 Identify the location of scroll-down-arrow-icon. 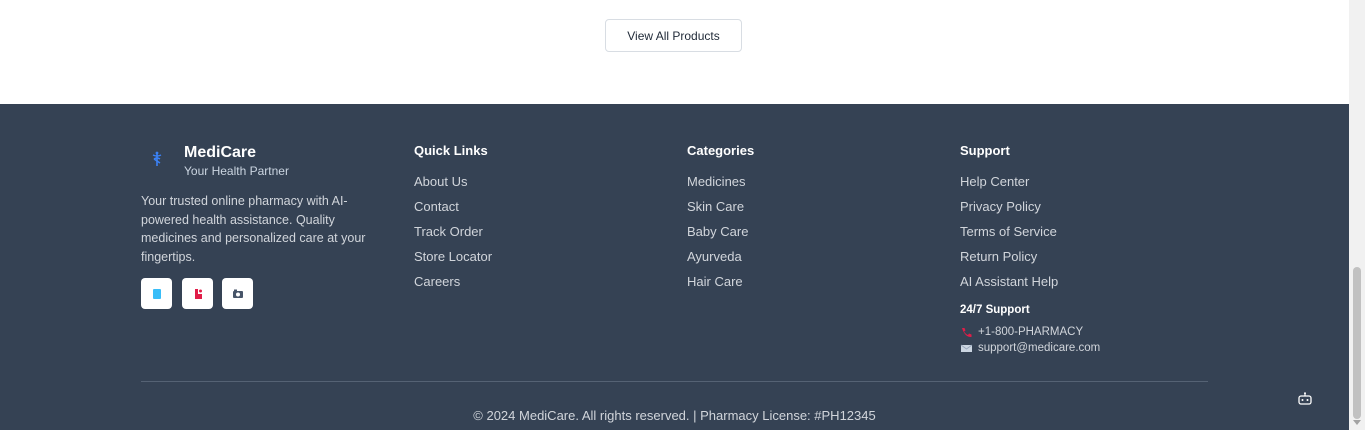
(1357, 422).